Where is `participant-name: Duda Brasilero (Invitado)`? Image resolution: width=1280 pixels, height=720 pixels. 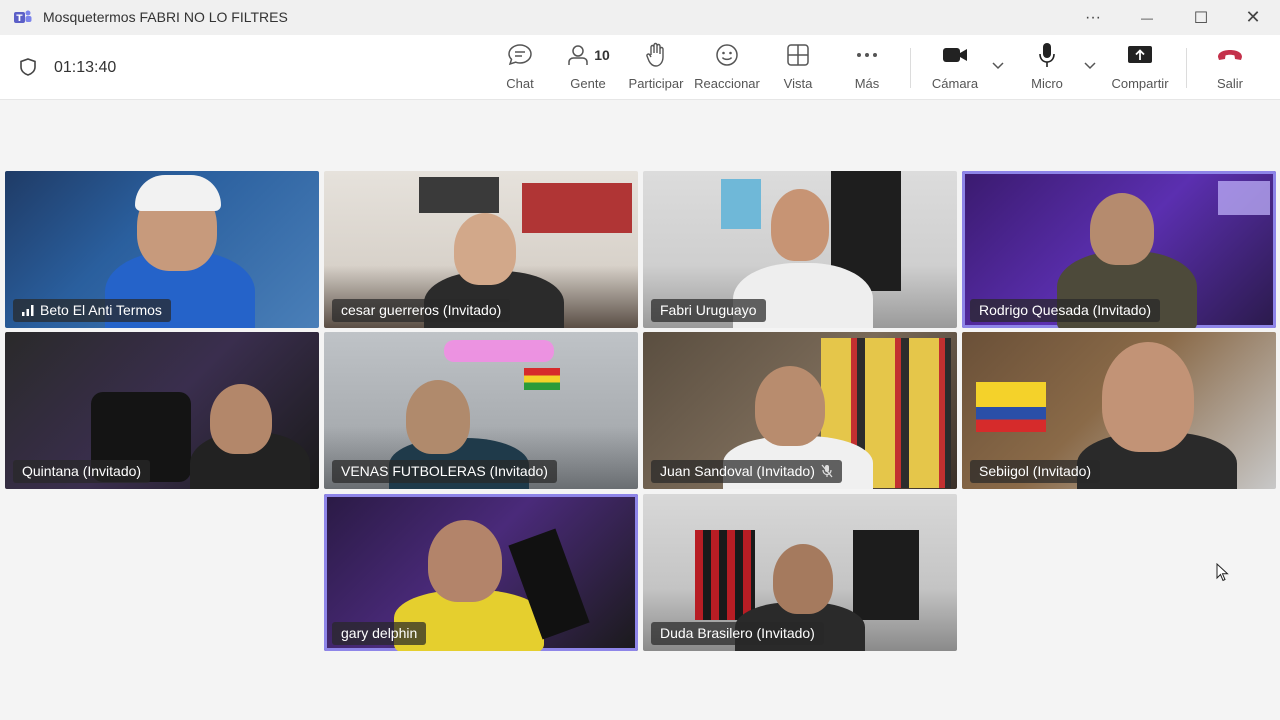
participant-name: Duda Brasilero (Invitado) is located at coordinates (737, 633).